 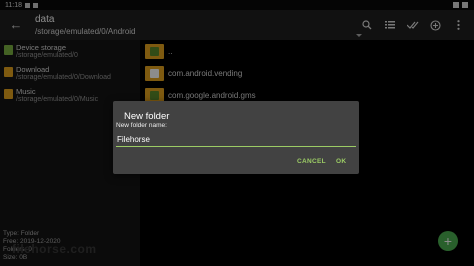 I want to click on ok-button: OK, so click(x=341, y=161).